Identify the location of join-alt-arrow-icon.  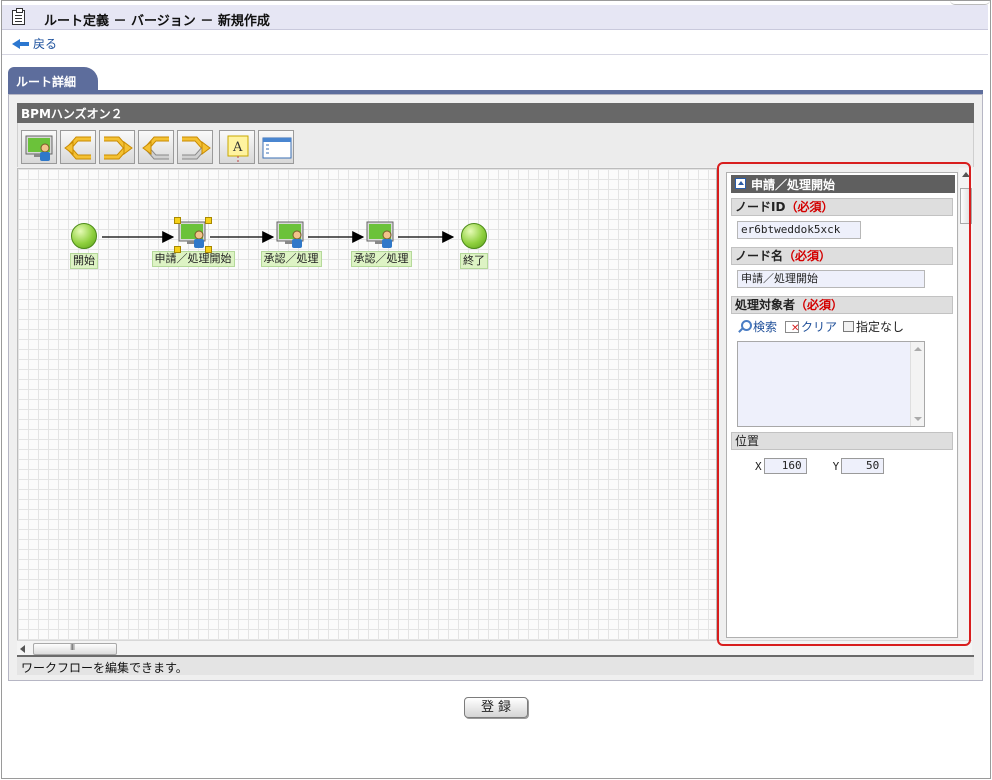
(196, 148).